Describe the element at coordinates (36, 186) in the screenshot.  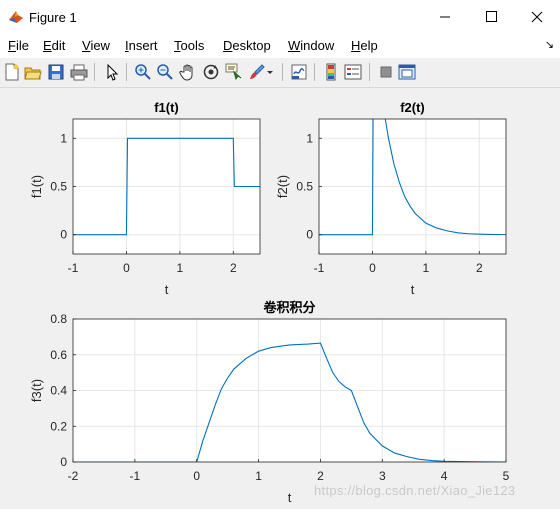
I see `y-axis-label: f1(t)` at that location.